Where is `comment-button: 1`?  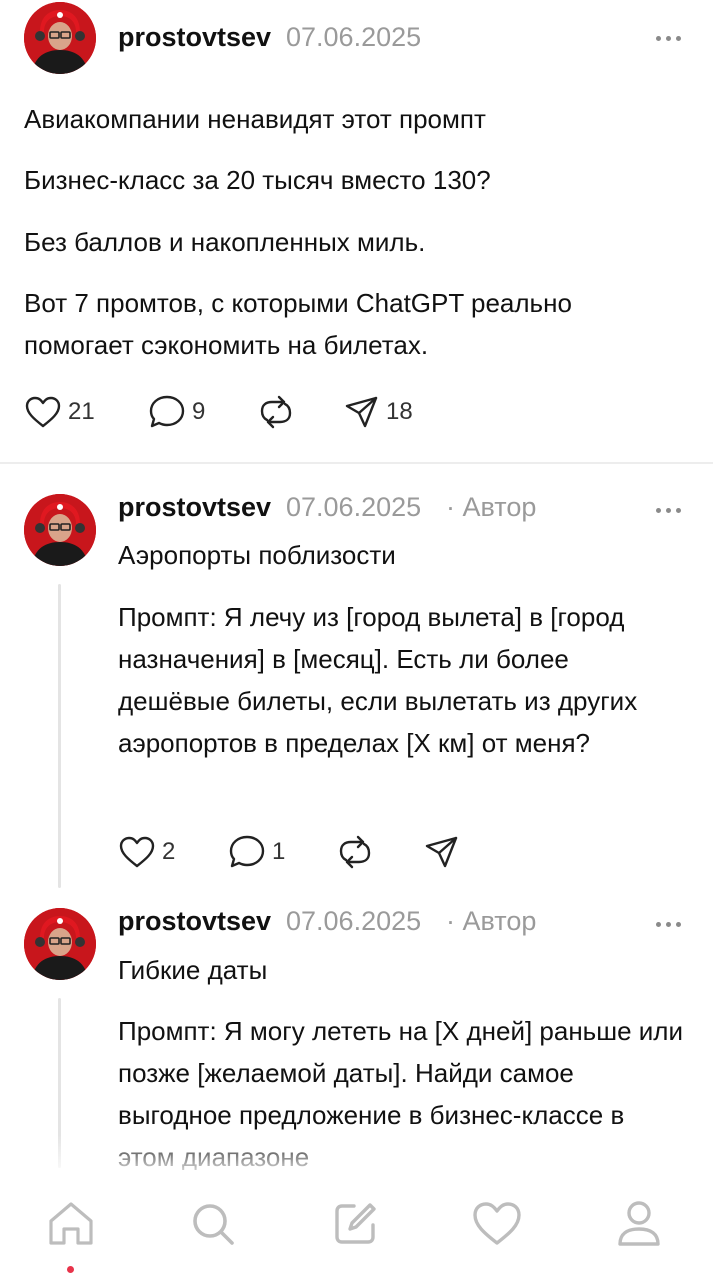 comment-button: 1 is located at coordinates (256, 852).